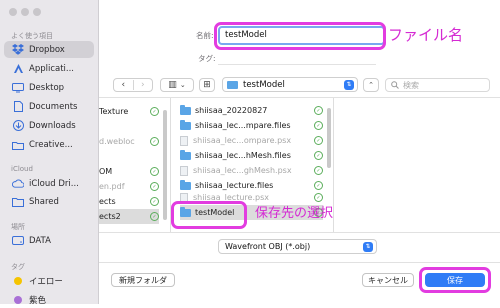 This screenshot has height=308, width=500. Describe the element at coordinates (129, 111) in the screenshot. I see `list-item: Texture ✓` at that location.